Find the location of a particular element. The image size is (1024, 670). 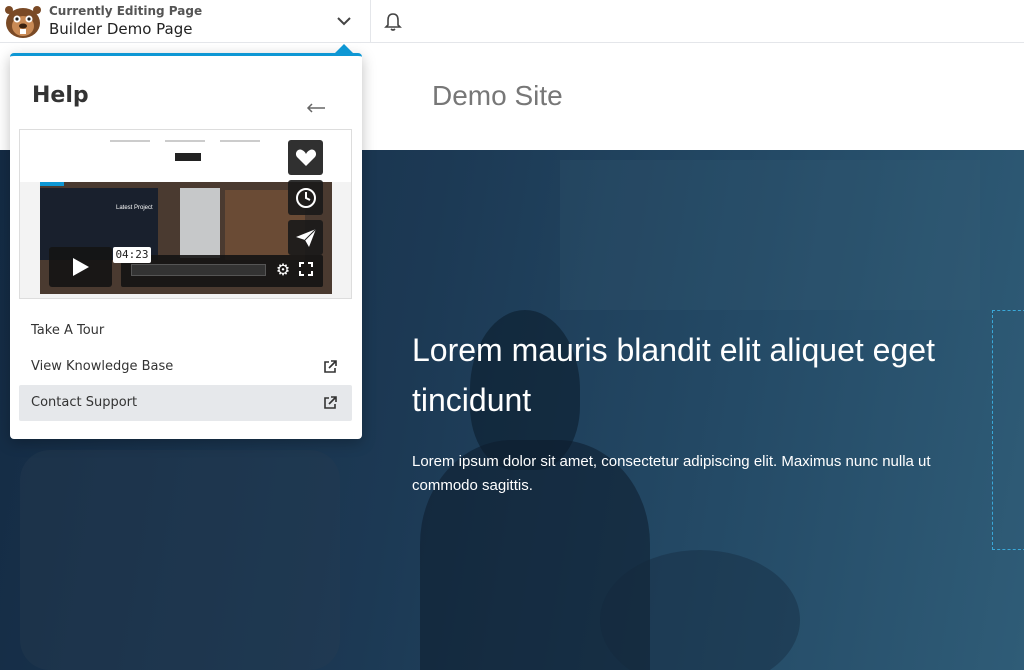

fullscreen-icon is located at coordinates (308, 271).